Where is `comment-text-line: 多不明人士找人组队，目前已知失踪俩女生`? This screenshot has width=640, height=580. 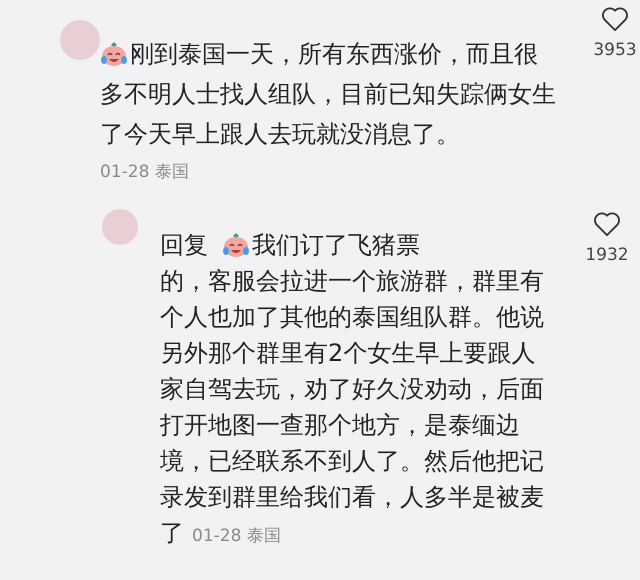 comment-text-line: 多不明人士找人组队，目前已知失踪俩女生 is located at coordinates (328, 94).